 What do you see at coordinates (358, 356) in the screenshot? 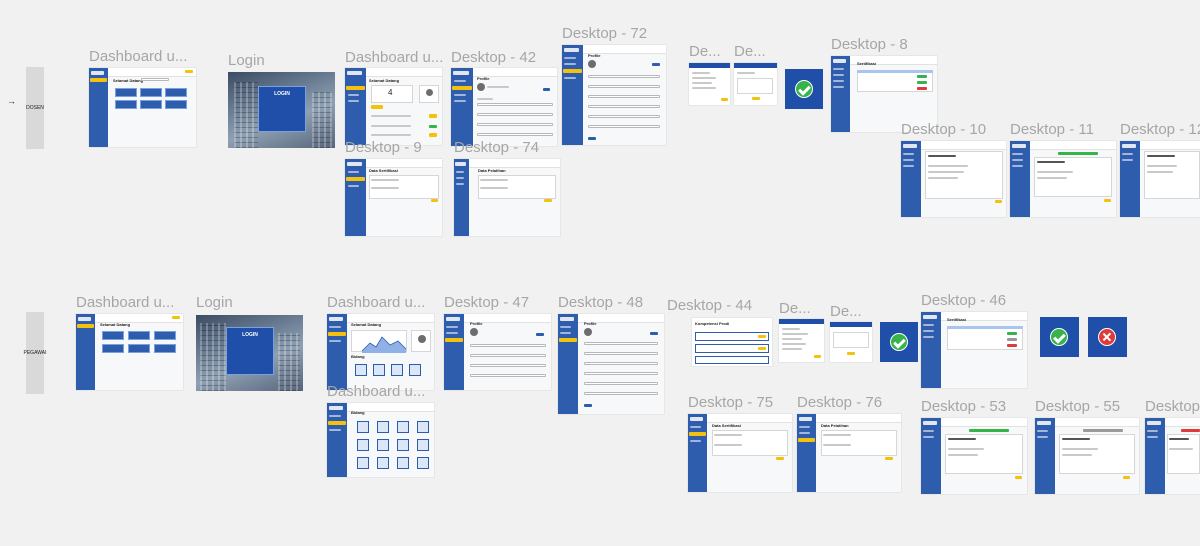
I see `bidang-title: Bidang` at bounding box center [358, 356].